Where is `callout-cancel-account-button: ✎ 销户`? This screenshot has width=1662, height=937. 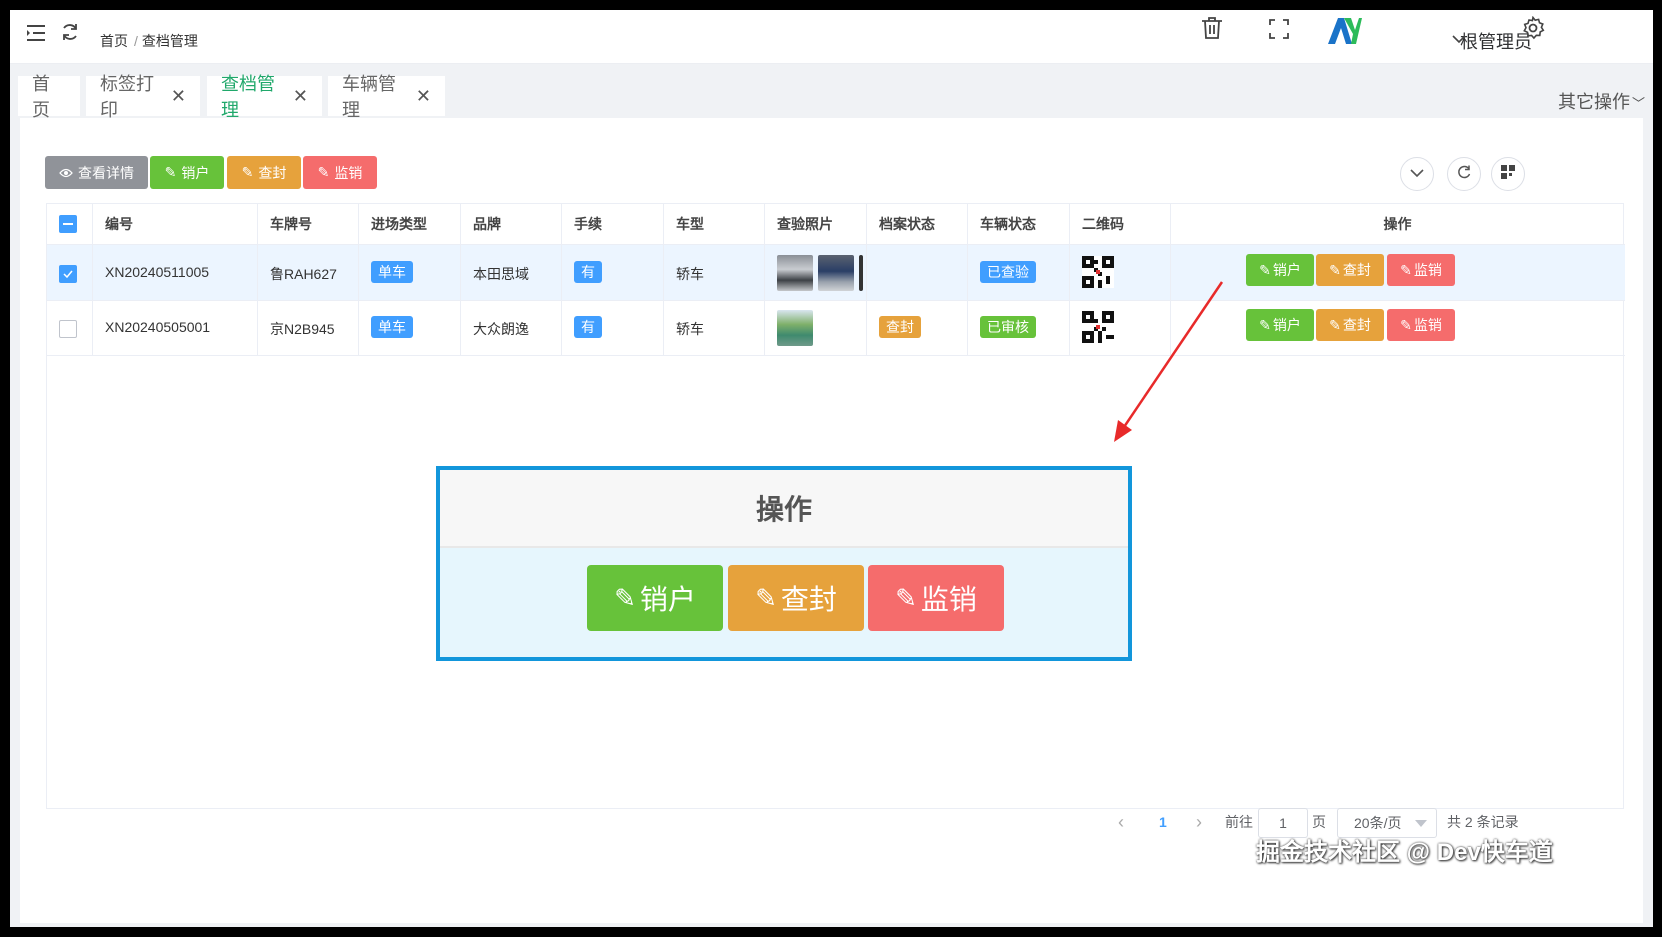 callout-cancel-account-button: ✎ 销户 is located at coordinates (655, 598).